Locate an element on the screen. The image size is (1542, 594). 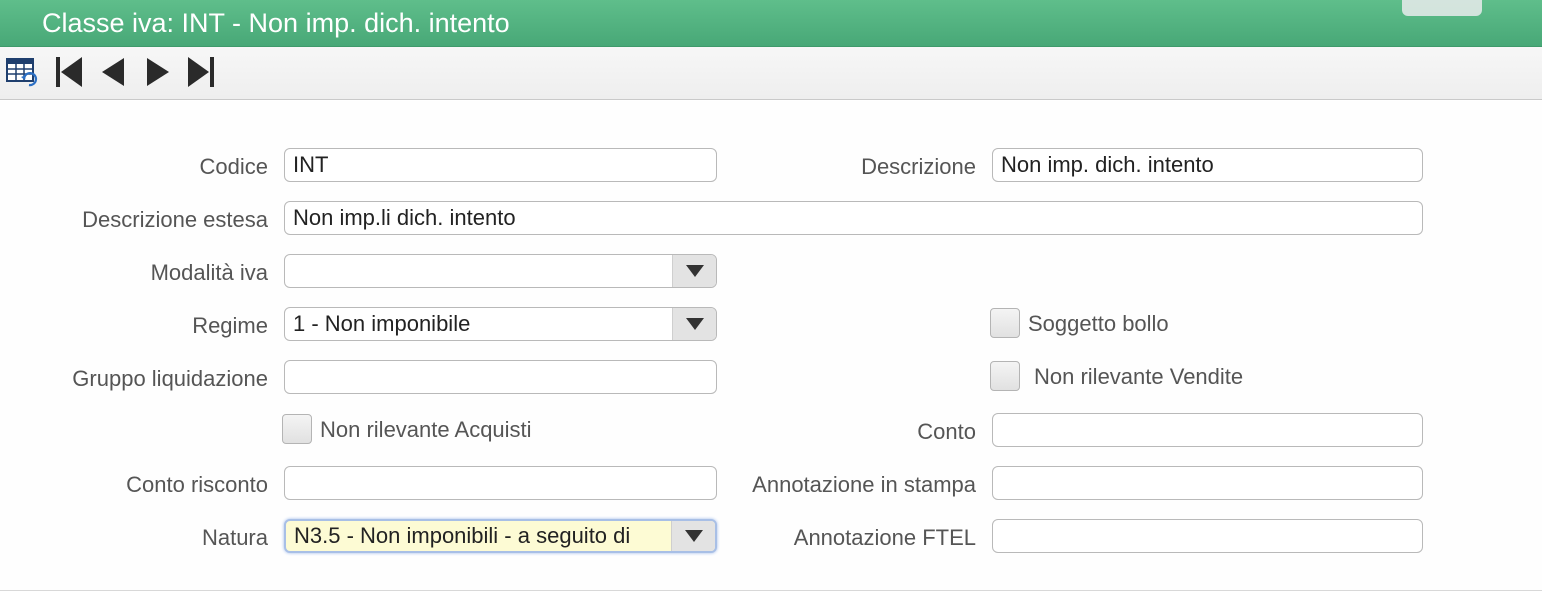
non-rilevante-acquisti-checkbox is located at coordinates (297, 429).